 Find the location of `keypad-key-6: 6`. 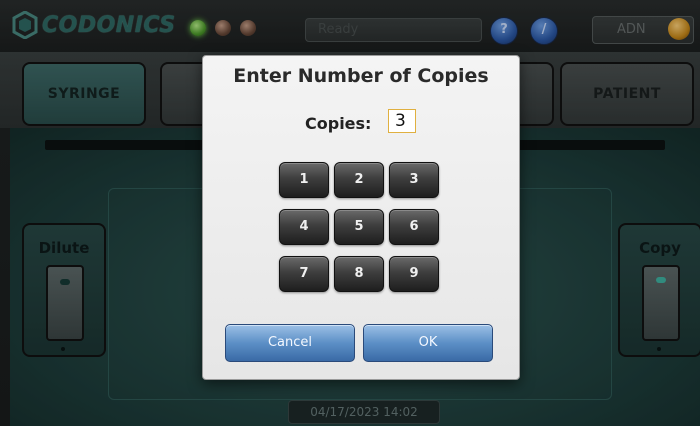

keypad-key-6: 6 is located at coordinates (414, 227).